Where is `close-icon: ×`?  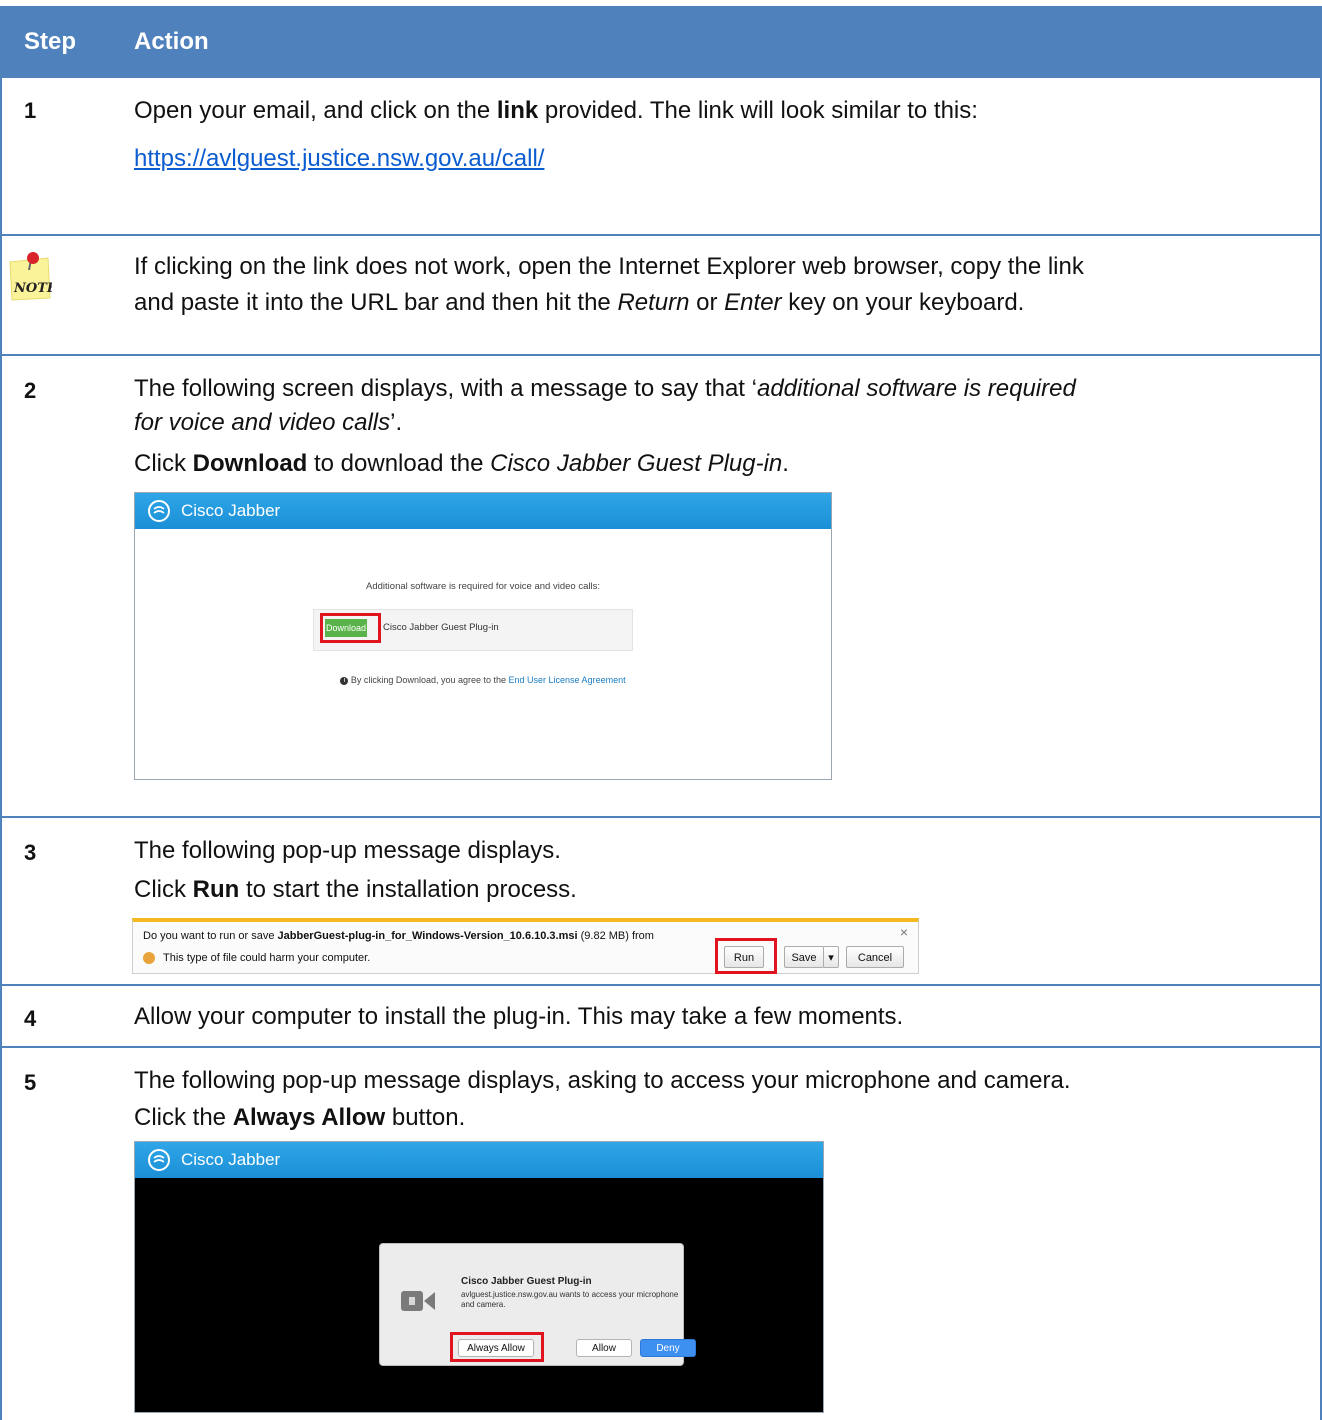
close-icon: × is located at coordinates (904, 932).